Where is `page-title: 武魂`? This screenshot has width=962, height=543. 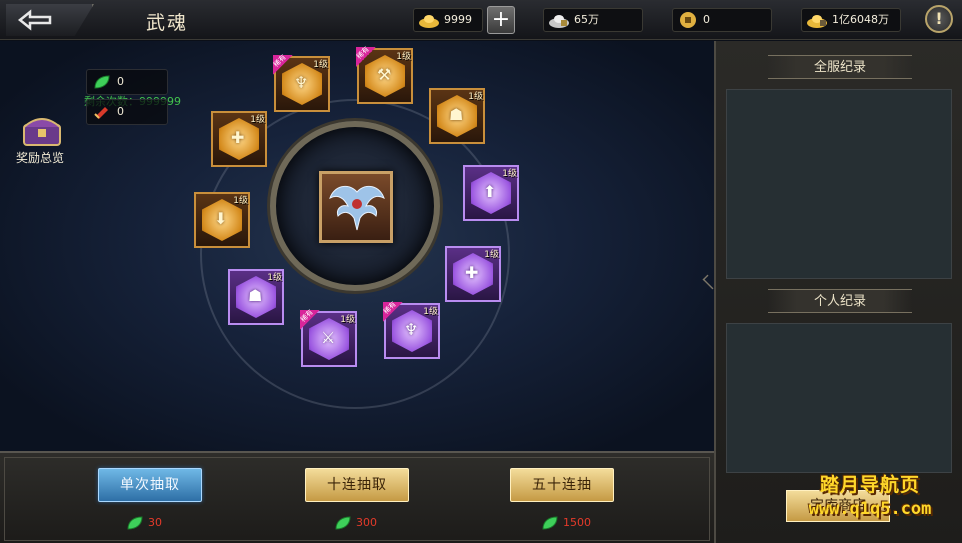 page-title: 武魂 is located at coordinates (167, 23).